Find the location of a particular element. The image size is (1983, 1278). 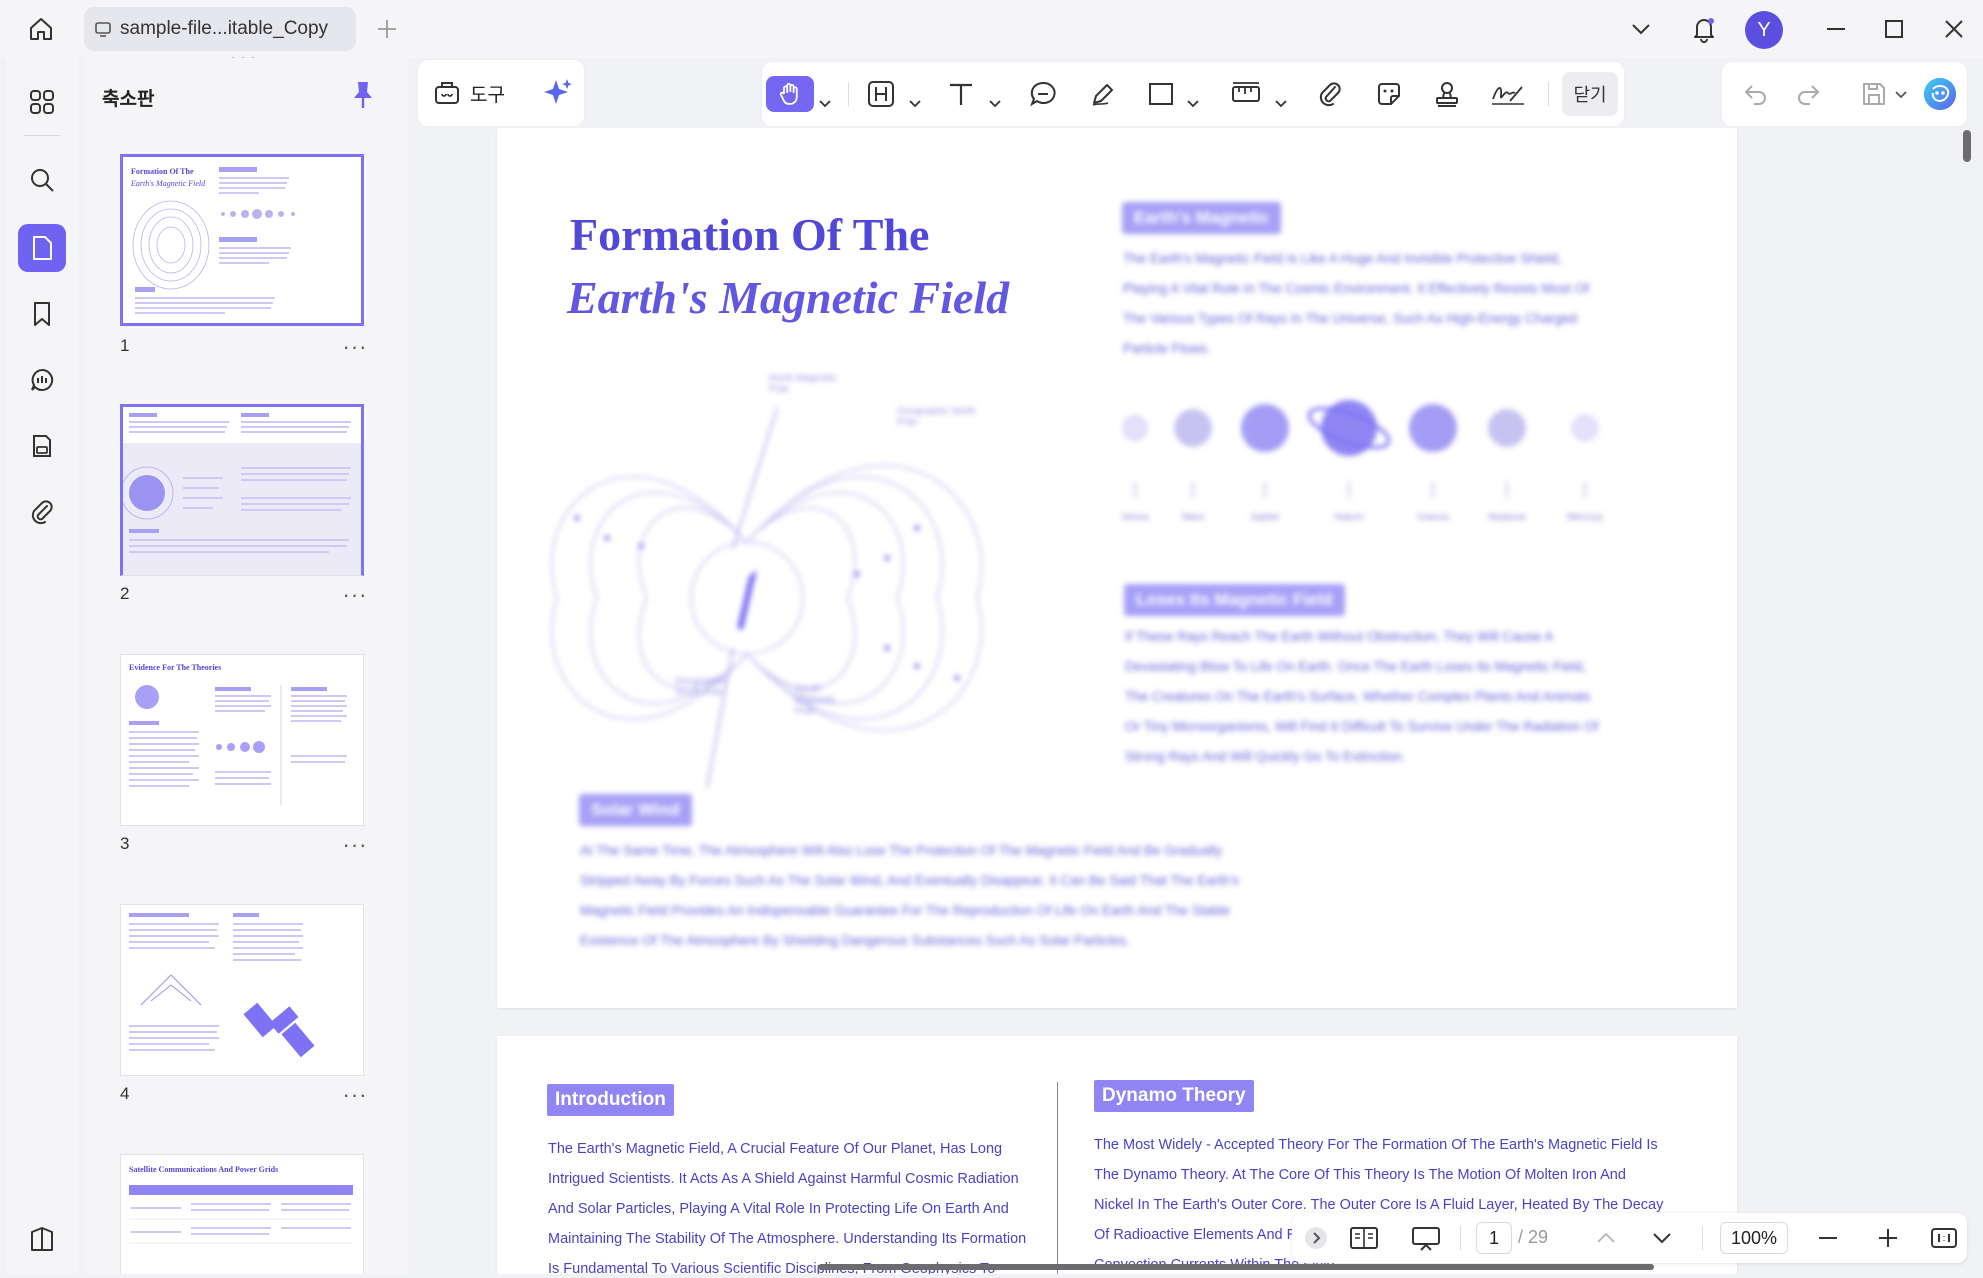

notifications-button is located at coordinates (1704, 29).